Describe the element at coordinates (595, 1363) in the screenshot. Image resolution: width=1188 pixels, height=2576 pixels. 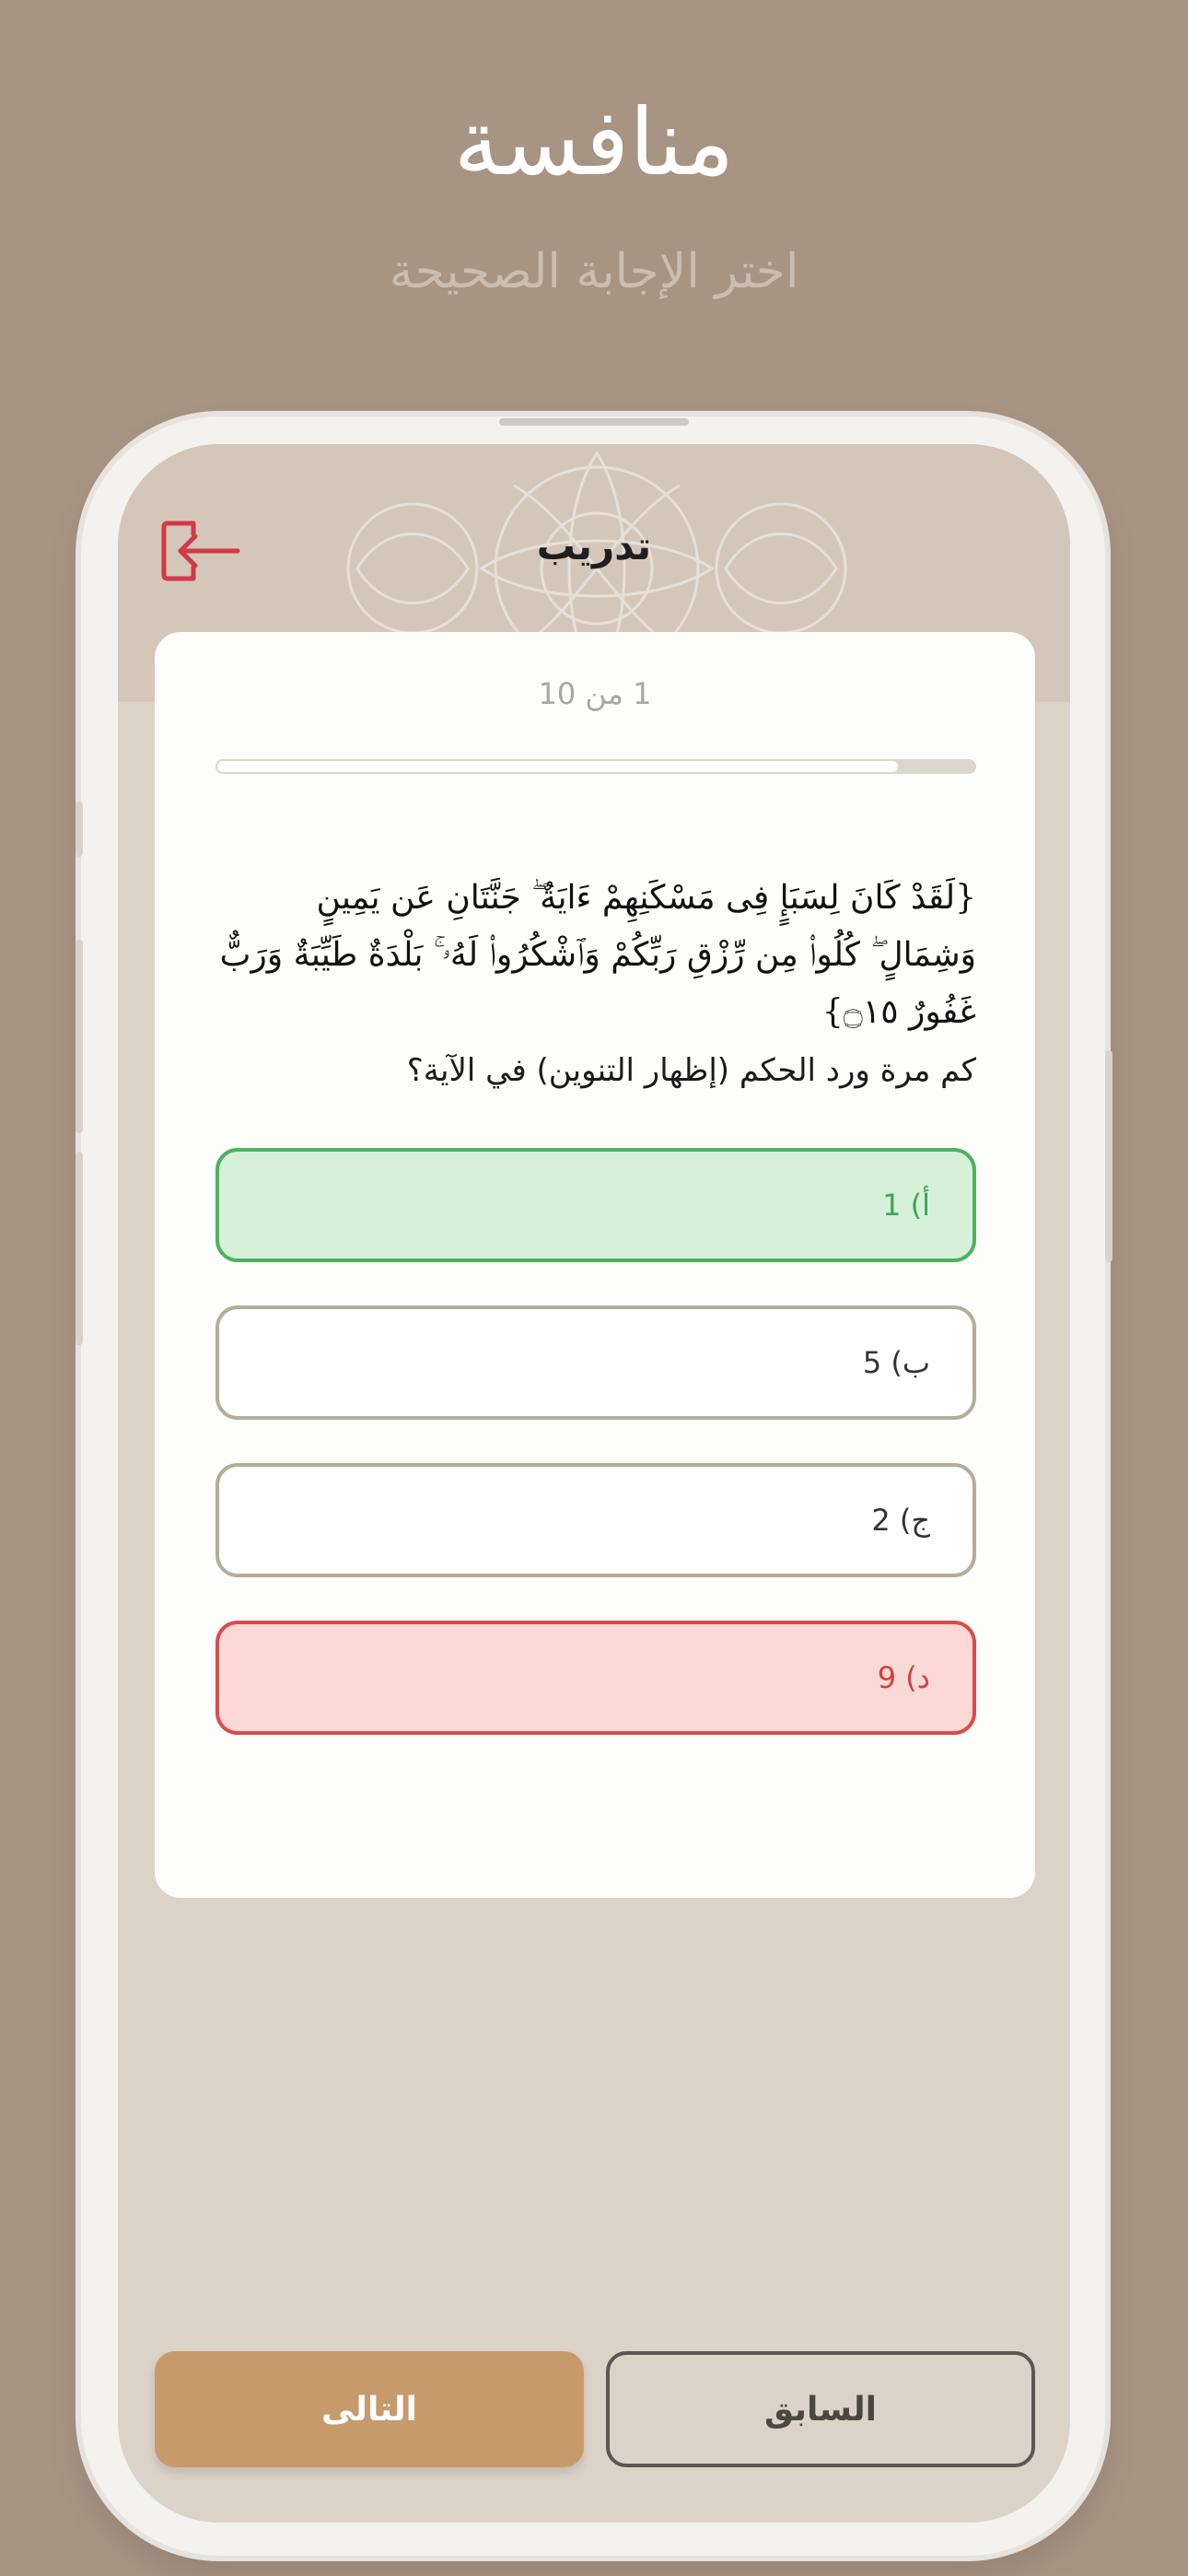
I see `option-b: ب) 5` at that location.